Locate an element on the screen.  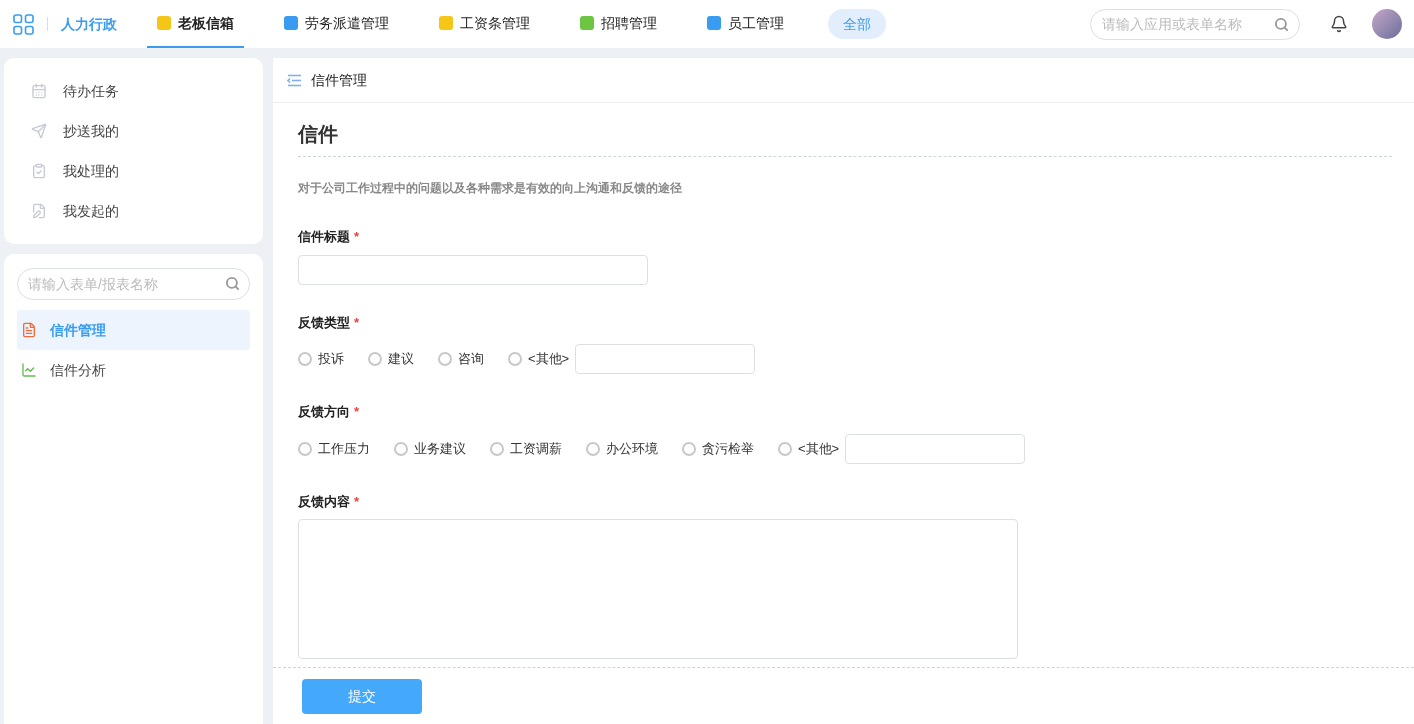
form-description: 对于公司工作过程中的问题以及各种需求是有效的向上沟通和反馈的途径 is located at coordinates (490, 188).